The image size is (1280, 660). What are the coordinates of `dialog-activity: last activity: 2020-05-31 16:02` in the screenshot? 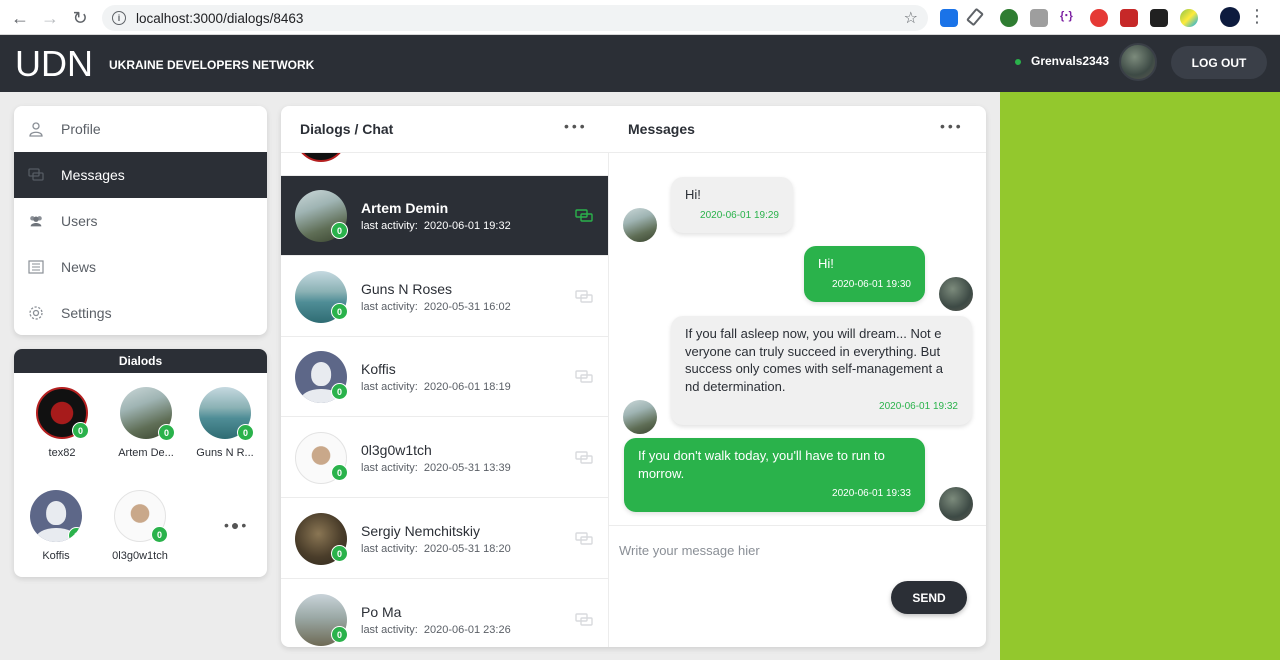 It's located at (436, 307).